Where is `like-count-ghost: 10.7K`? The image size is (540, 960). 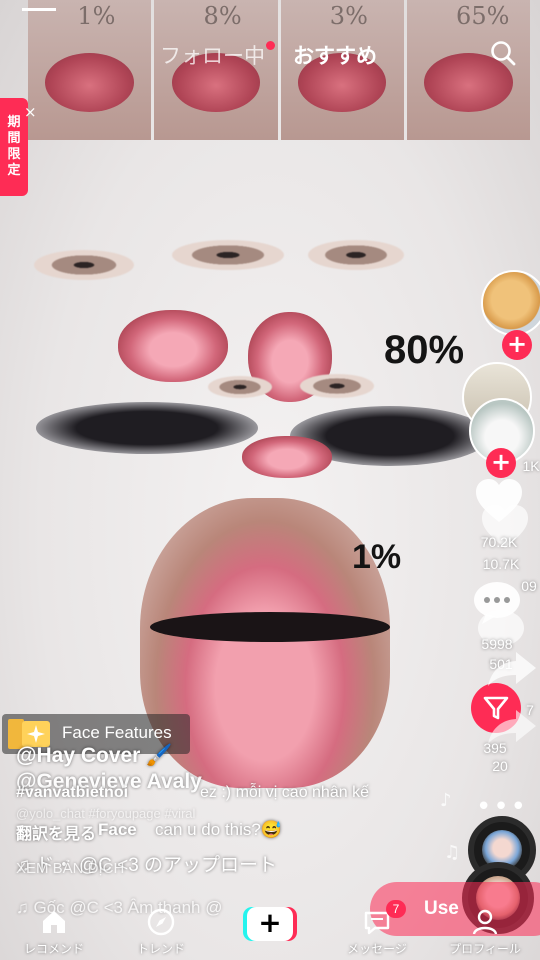
like-count-ghost: 10.7K is located at coordinates (501, 564).